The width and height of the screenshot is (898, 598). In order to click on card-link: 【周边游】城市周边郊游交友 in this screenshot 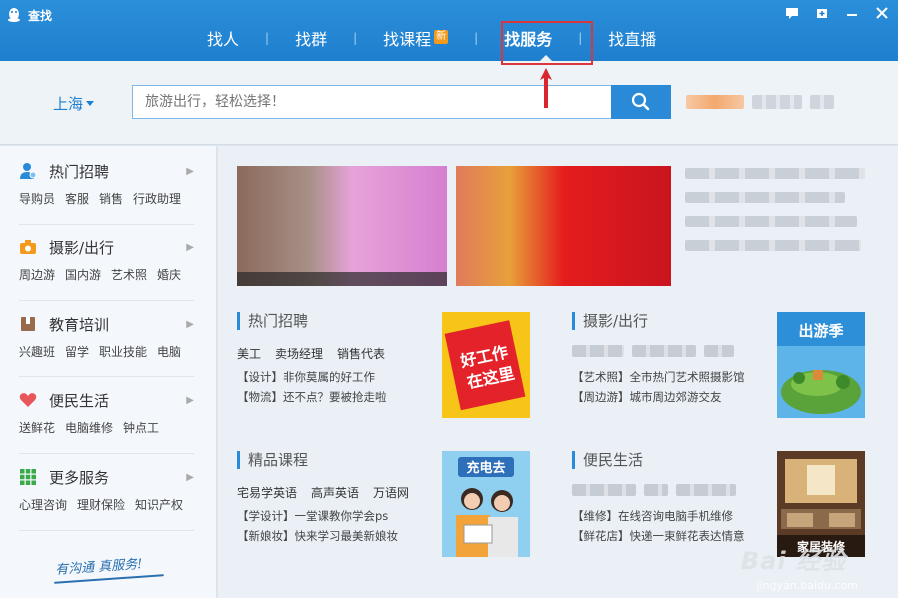, I will do `click(647, 397)`.